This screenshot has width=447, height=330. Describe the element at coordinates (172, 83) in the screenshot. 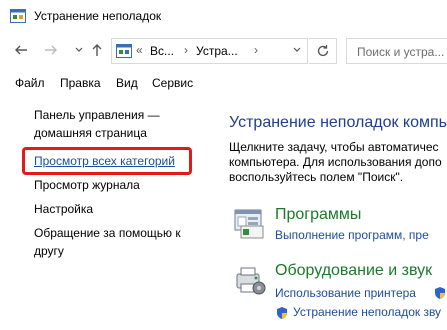

I see `menu-tools: Сервис` at that location.